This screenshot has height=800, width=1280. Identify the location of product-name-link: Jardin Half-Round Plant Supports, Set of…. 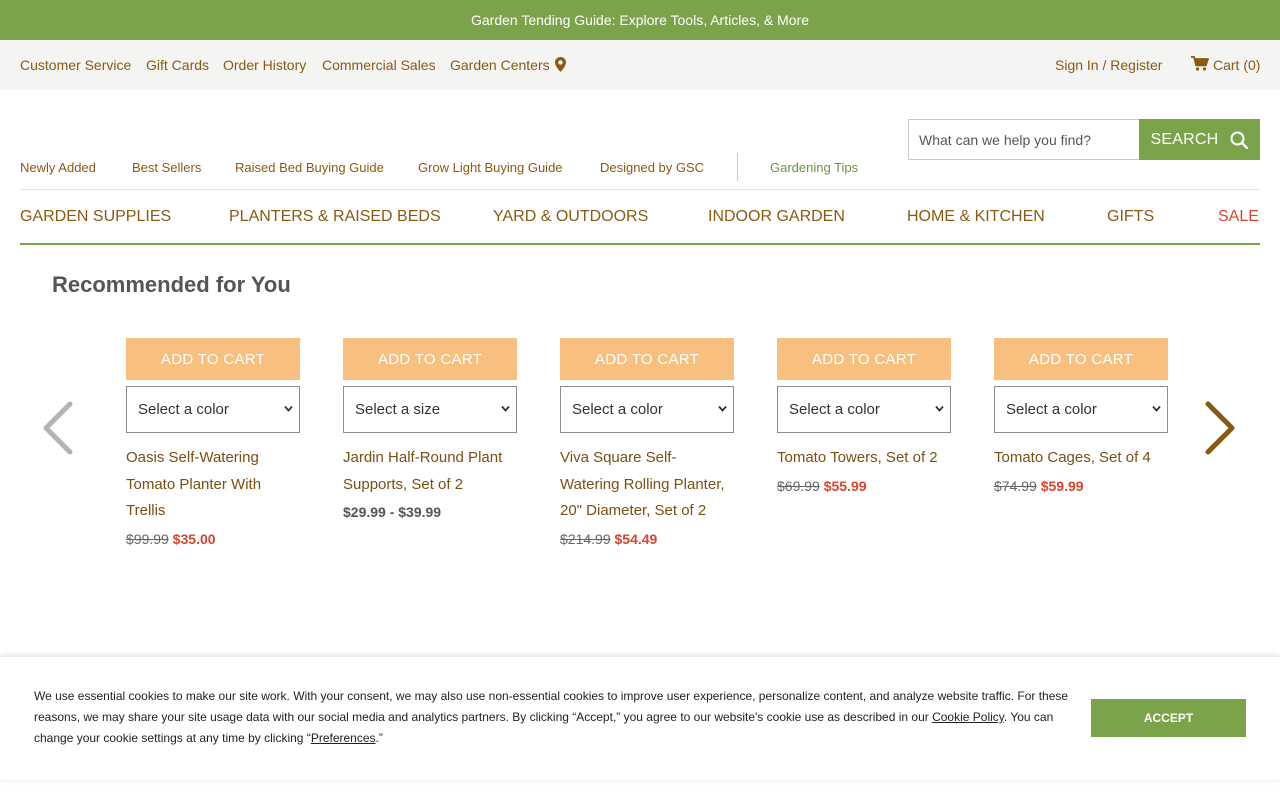
(430, 471).